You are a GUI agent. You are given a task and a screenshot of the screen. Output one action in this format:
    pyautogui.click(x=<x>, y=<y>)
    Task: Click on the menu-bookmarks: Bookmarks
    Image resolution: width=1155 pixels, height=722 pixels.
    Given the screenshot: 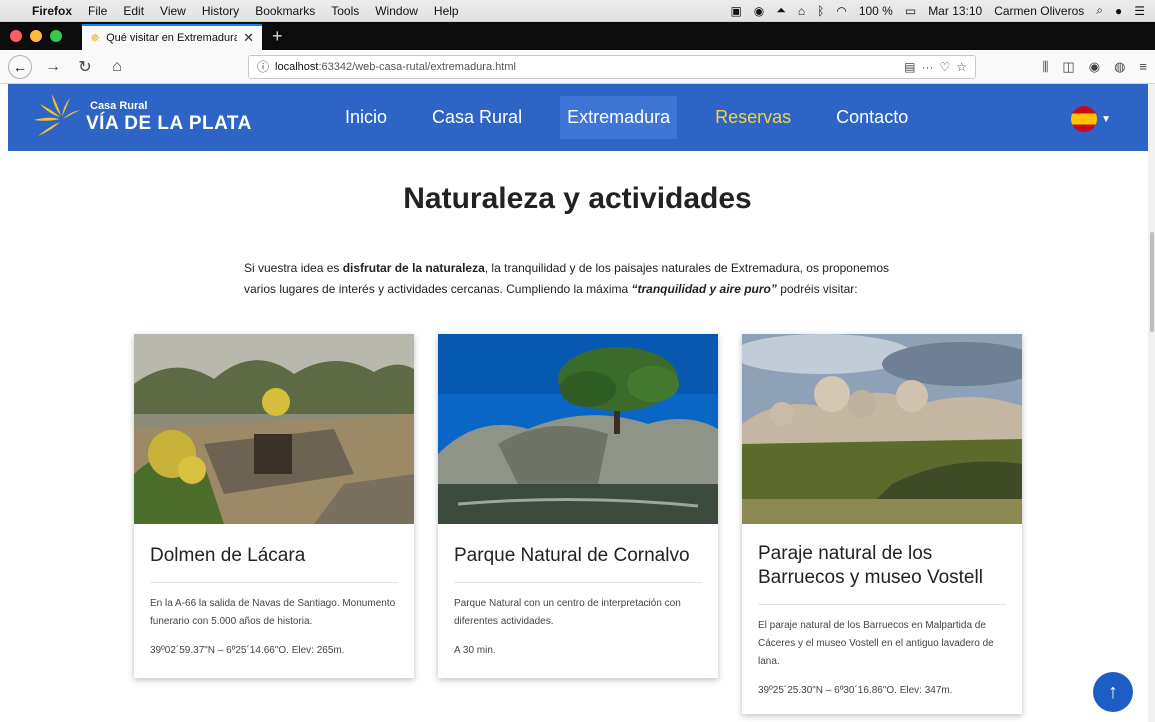 What is the action you would take?
    pyautogui.click(x=285, y=11)
    